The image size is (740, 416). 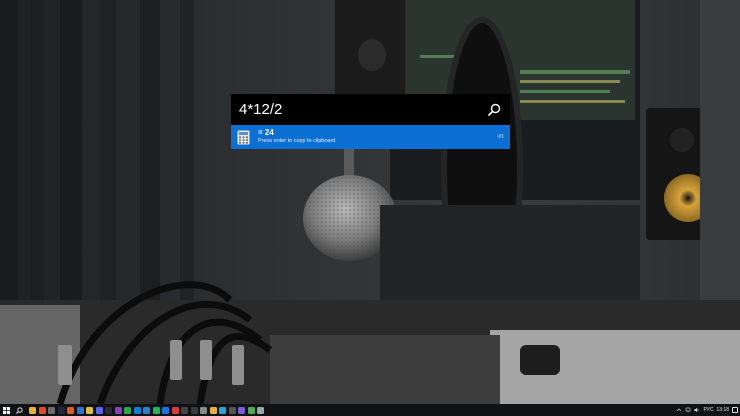 I want to click on media-player-icon, so click(x=70, y=410).